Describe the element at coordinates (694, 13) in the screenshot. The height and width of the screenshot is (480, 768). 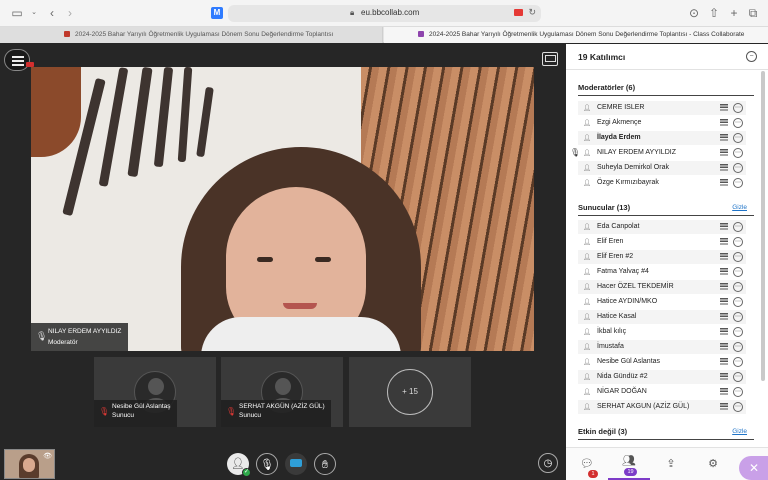
I see `download-icon: ⊙` at that location.